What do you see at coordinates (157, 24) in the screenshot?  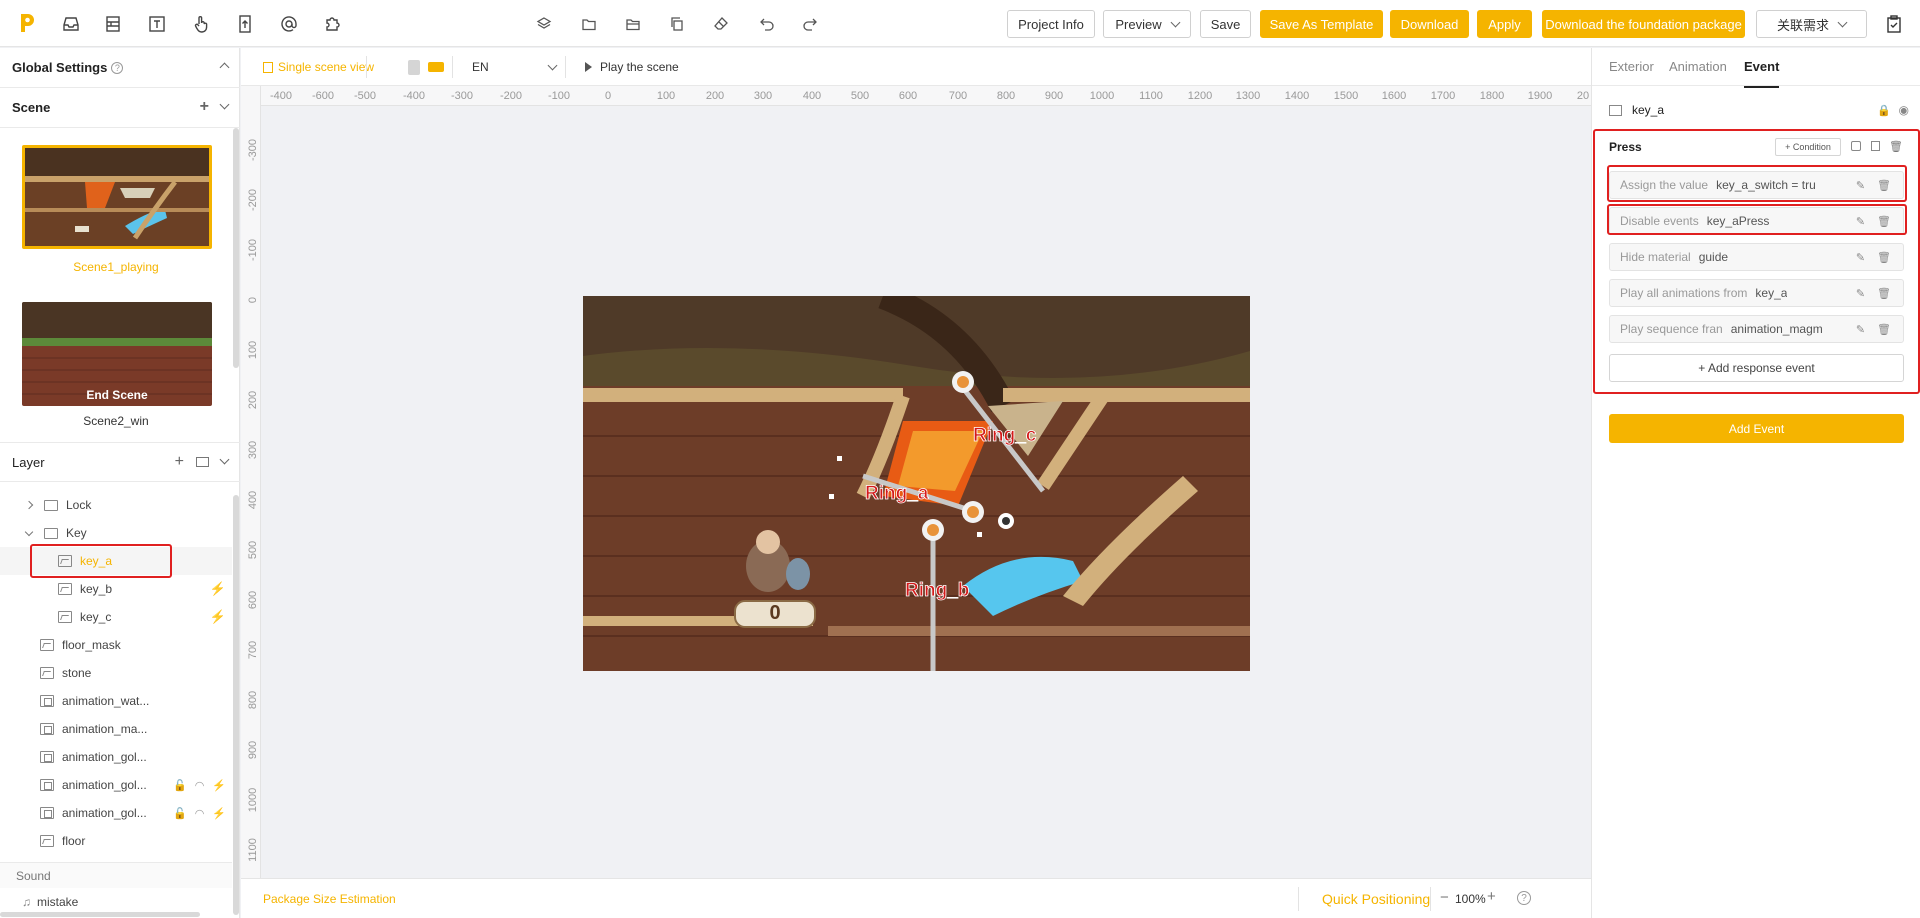 I see `text-icon` at bounding box center [157, 24].